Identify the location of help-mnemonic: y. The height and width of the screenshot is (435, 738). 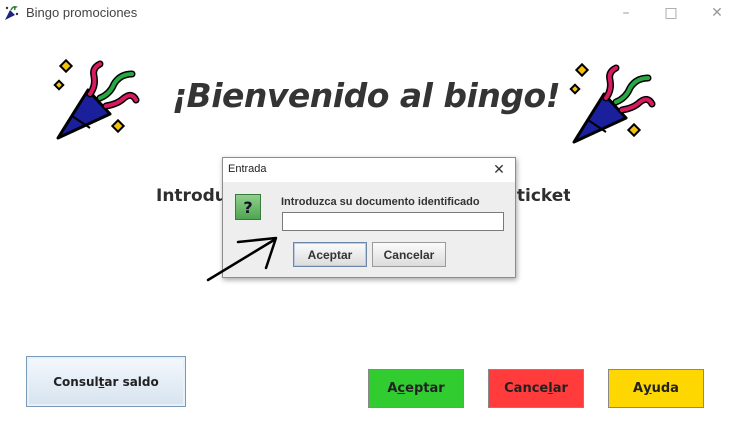
(647, 388).